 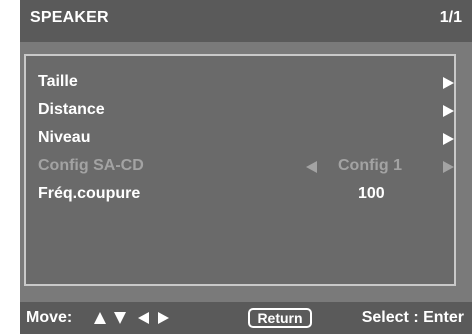 I want to click on select-hint: Select : Enter, so click(x=412, y=317).